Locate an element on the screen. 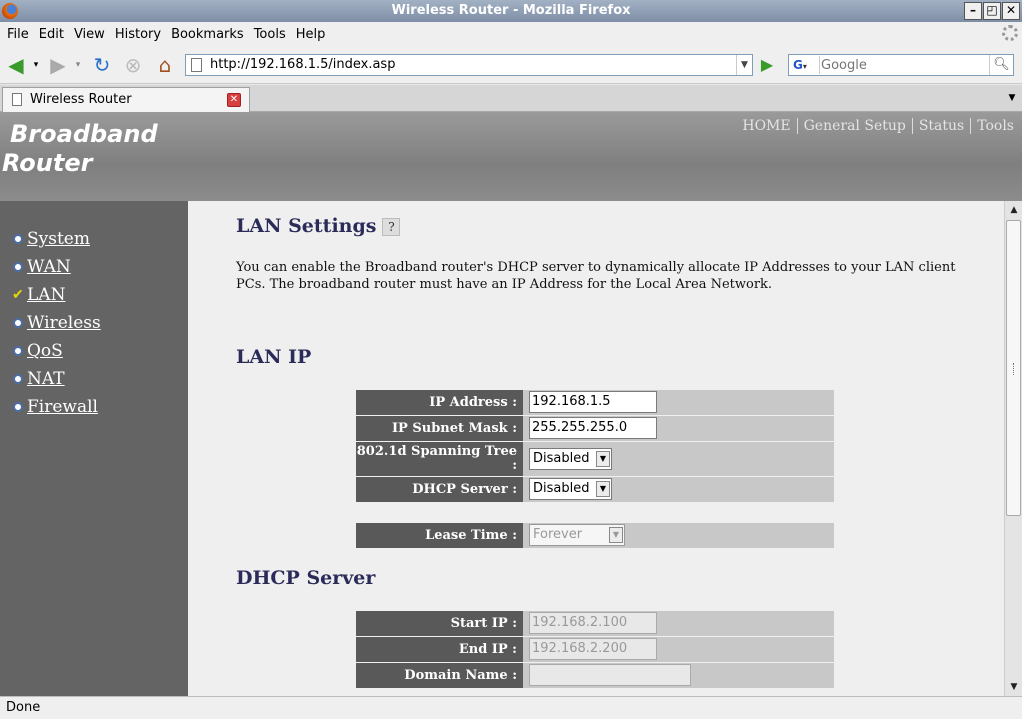 This screenshot has height=719, width=1022. tab-label: Wireless Router is located at coordinates (81, 99).